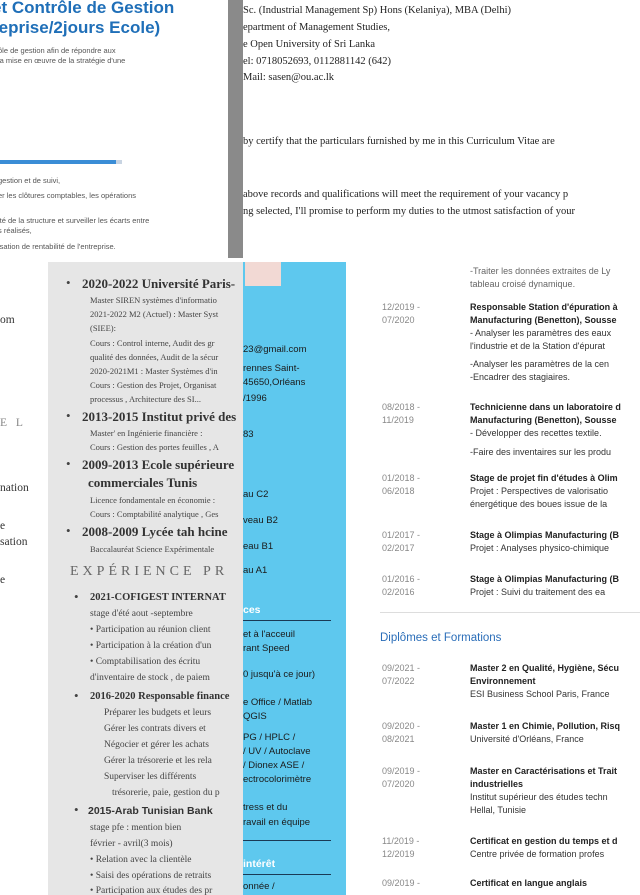 This screenshot has height=895, width=640. I want to click on experience-line: Projet : Perspectives de valorisatio, so click(539, 491).